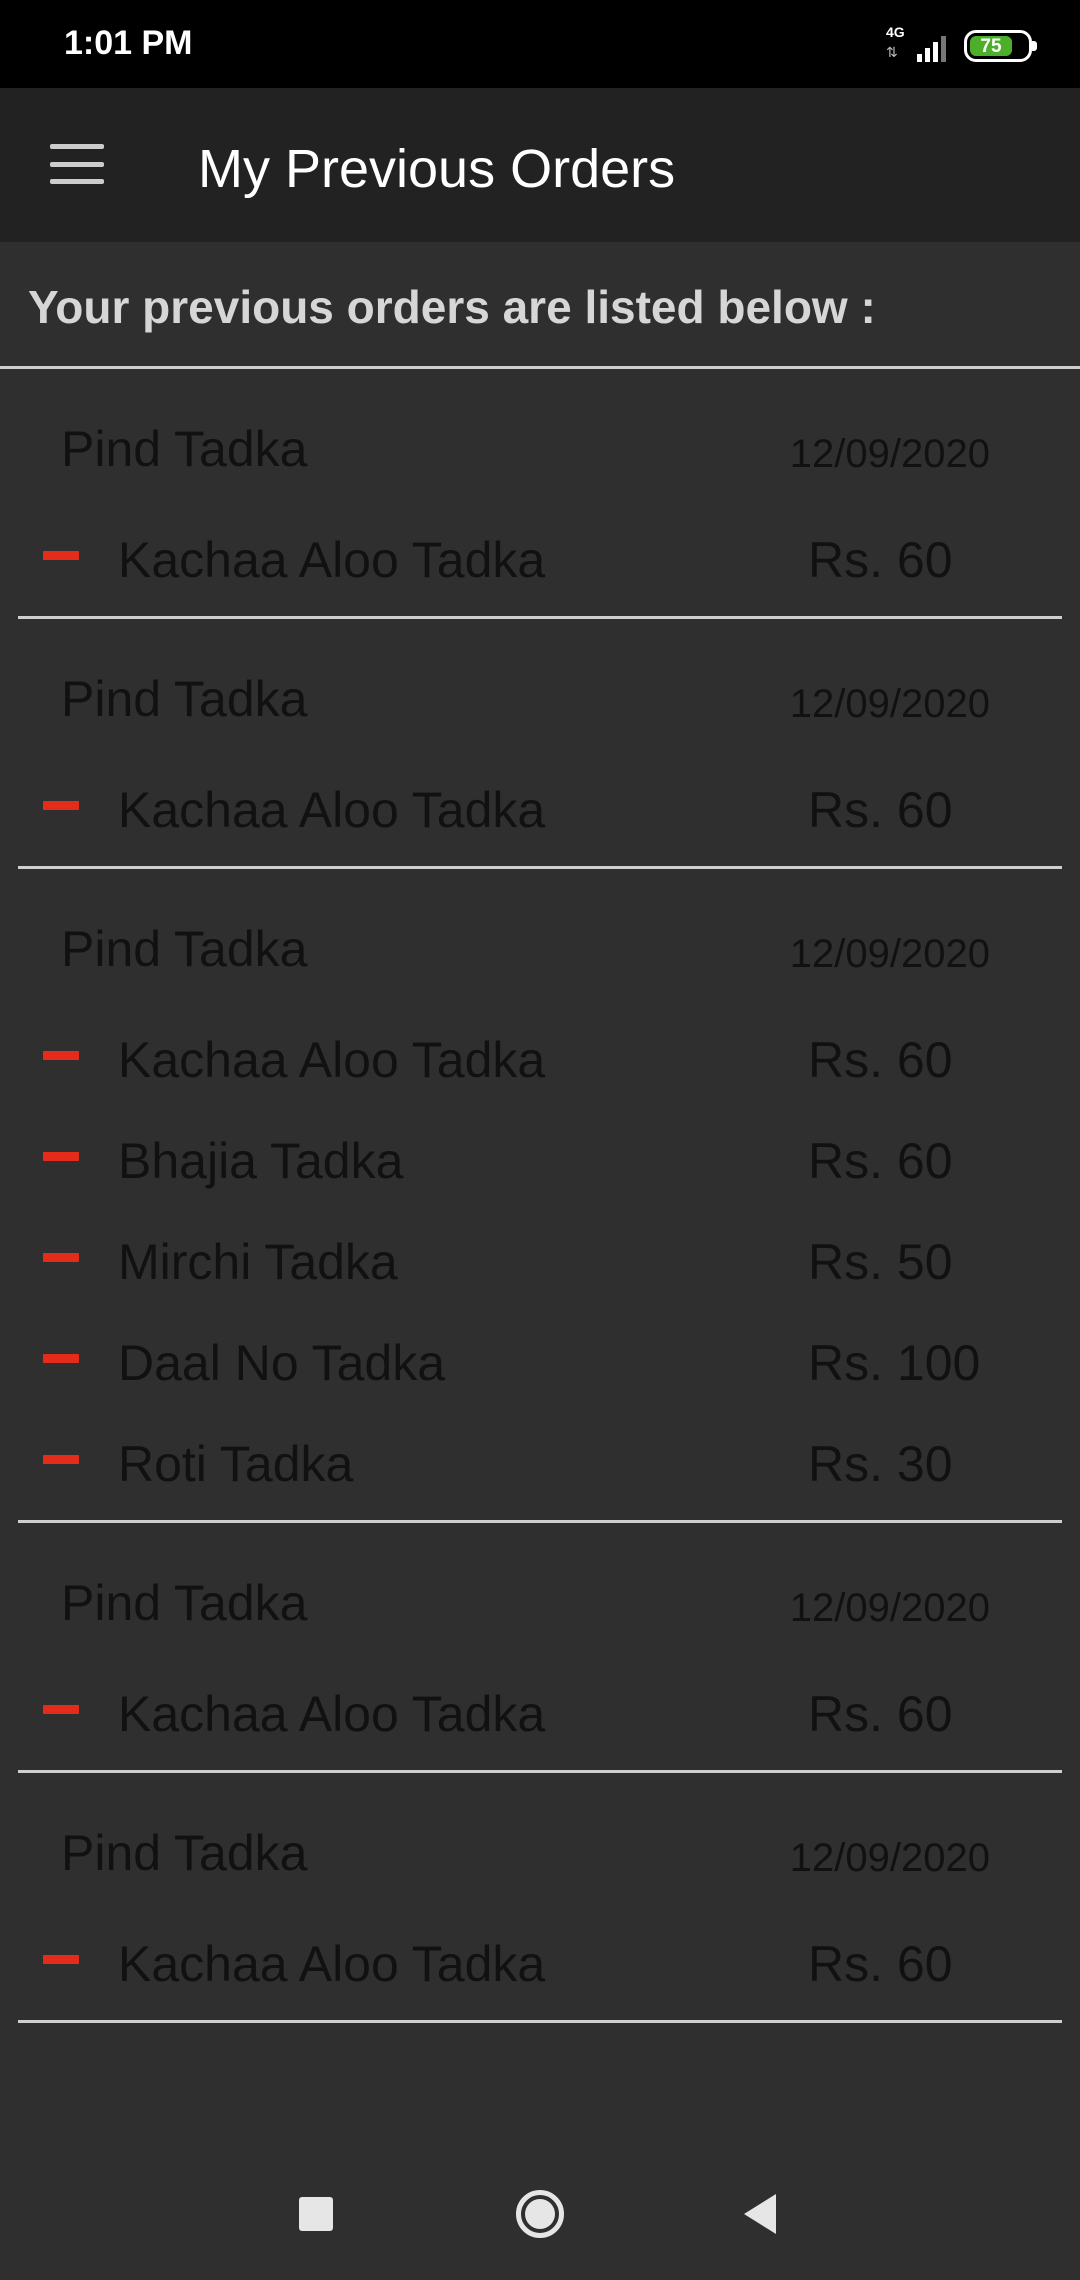 Image resolution: width=1080 pixels, height=2280 pixels. What do you see at coordinates (894, 1363) in the screenshot?
I see `item-price: Rs. 100` at bounding box center [894, 1363].